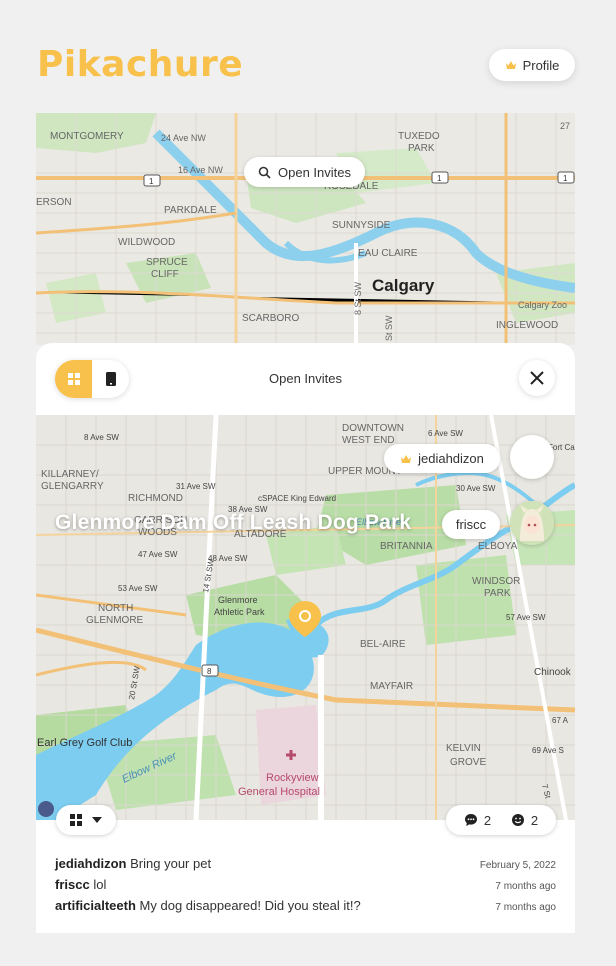 The width and height of the screenshot is (616, 966). What do you see at coordinates (155, 498) in the screenshot?
I see `svg-text: RICHMOND` at bounding box center [155, 498].